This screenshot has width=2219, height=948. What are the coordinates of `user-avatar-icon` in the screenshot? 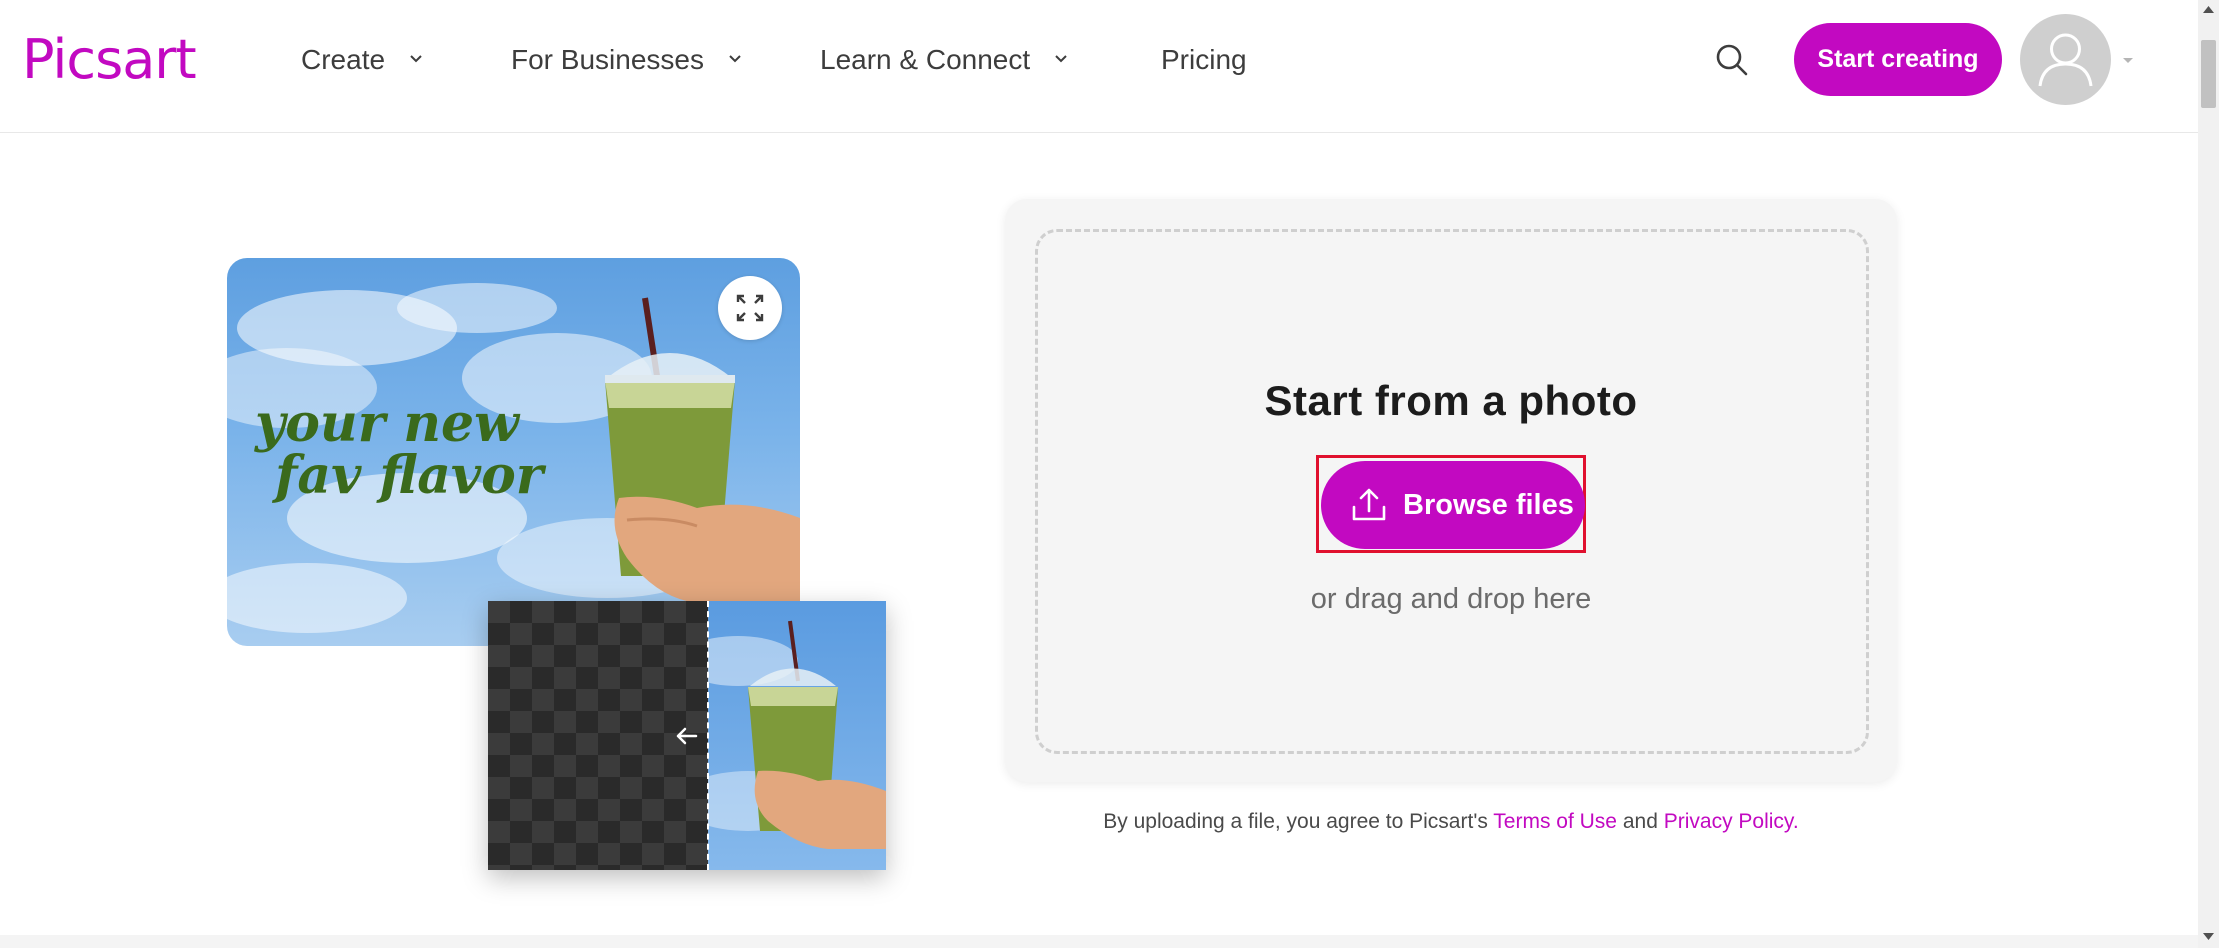 It's located at (2065, 60).